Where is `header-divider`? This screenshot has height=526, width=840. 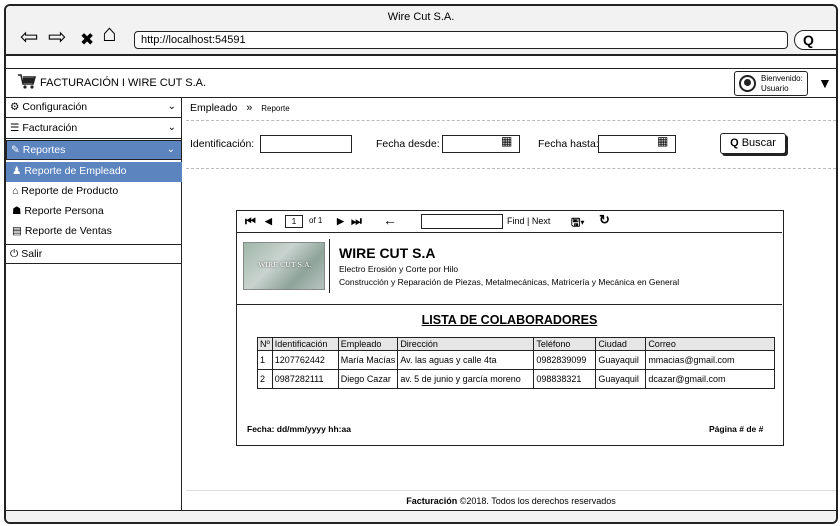
header-divider is located at coordinates (329, 266).